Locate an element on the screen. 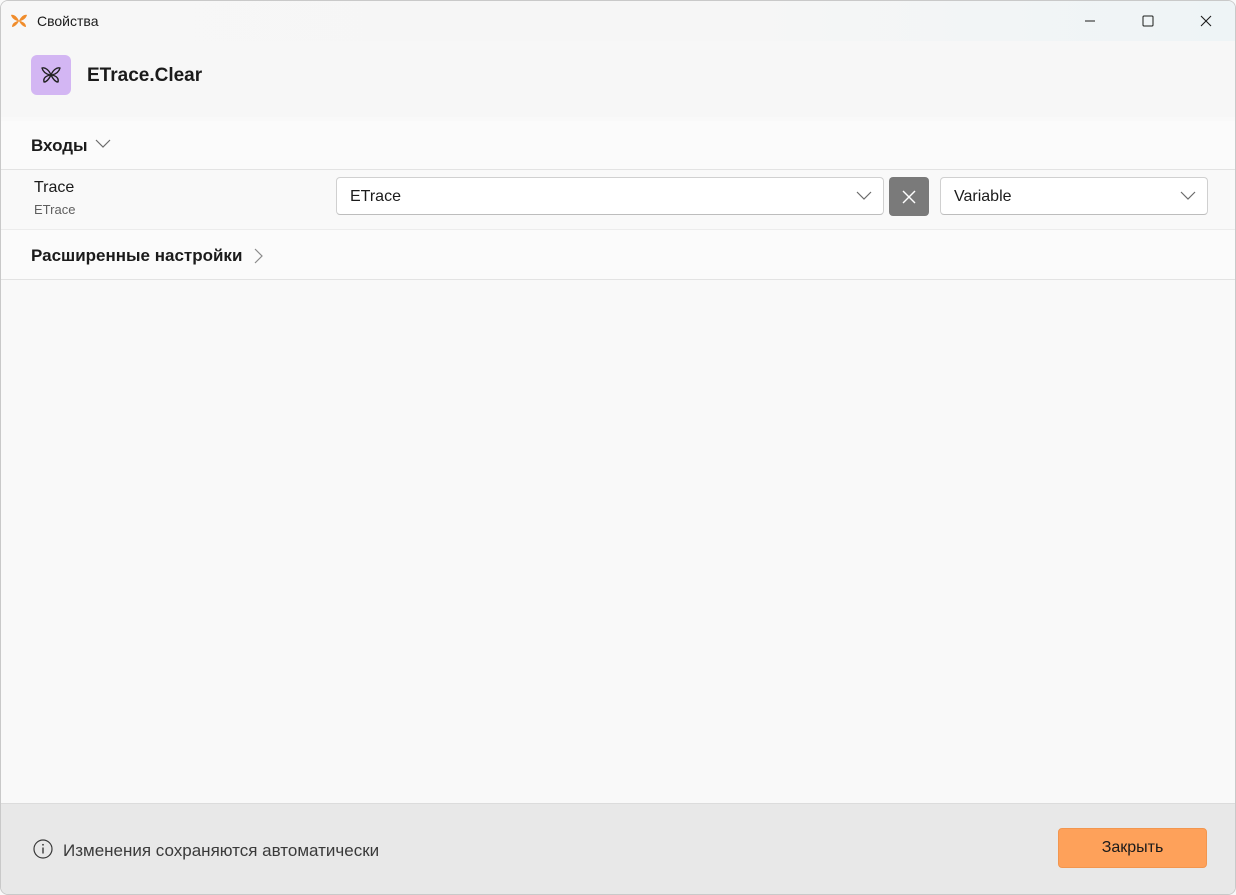 The height and width of the screenshot is (895, 1236). butterfly-icon is located at coordinates (51, 75).